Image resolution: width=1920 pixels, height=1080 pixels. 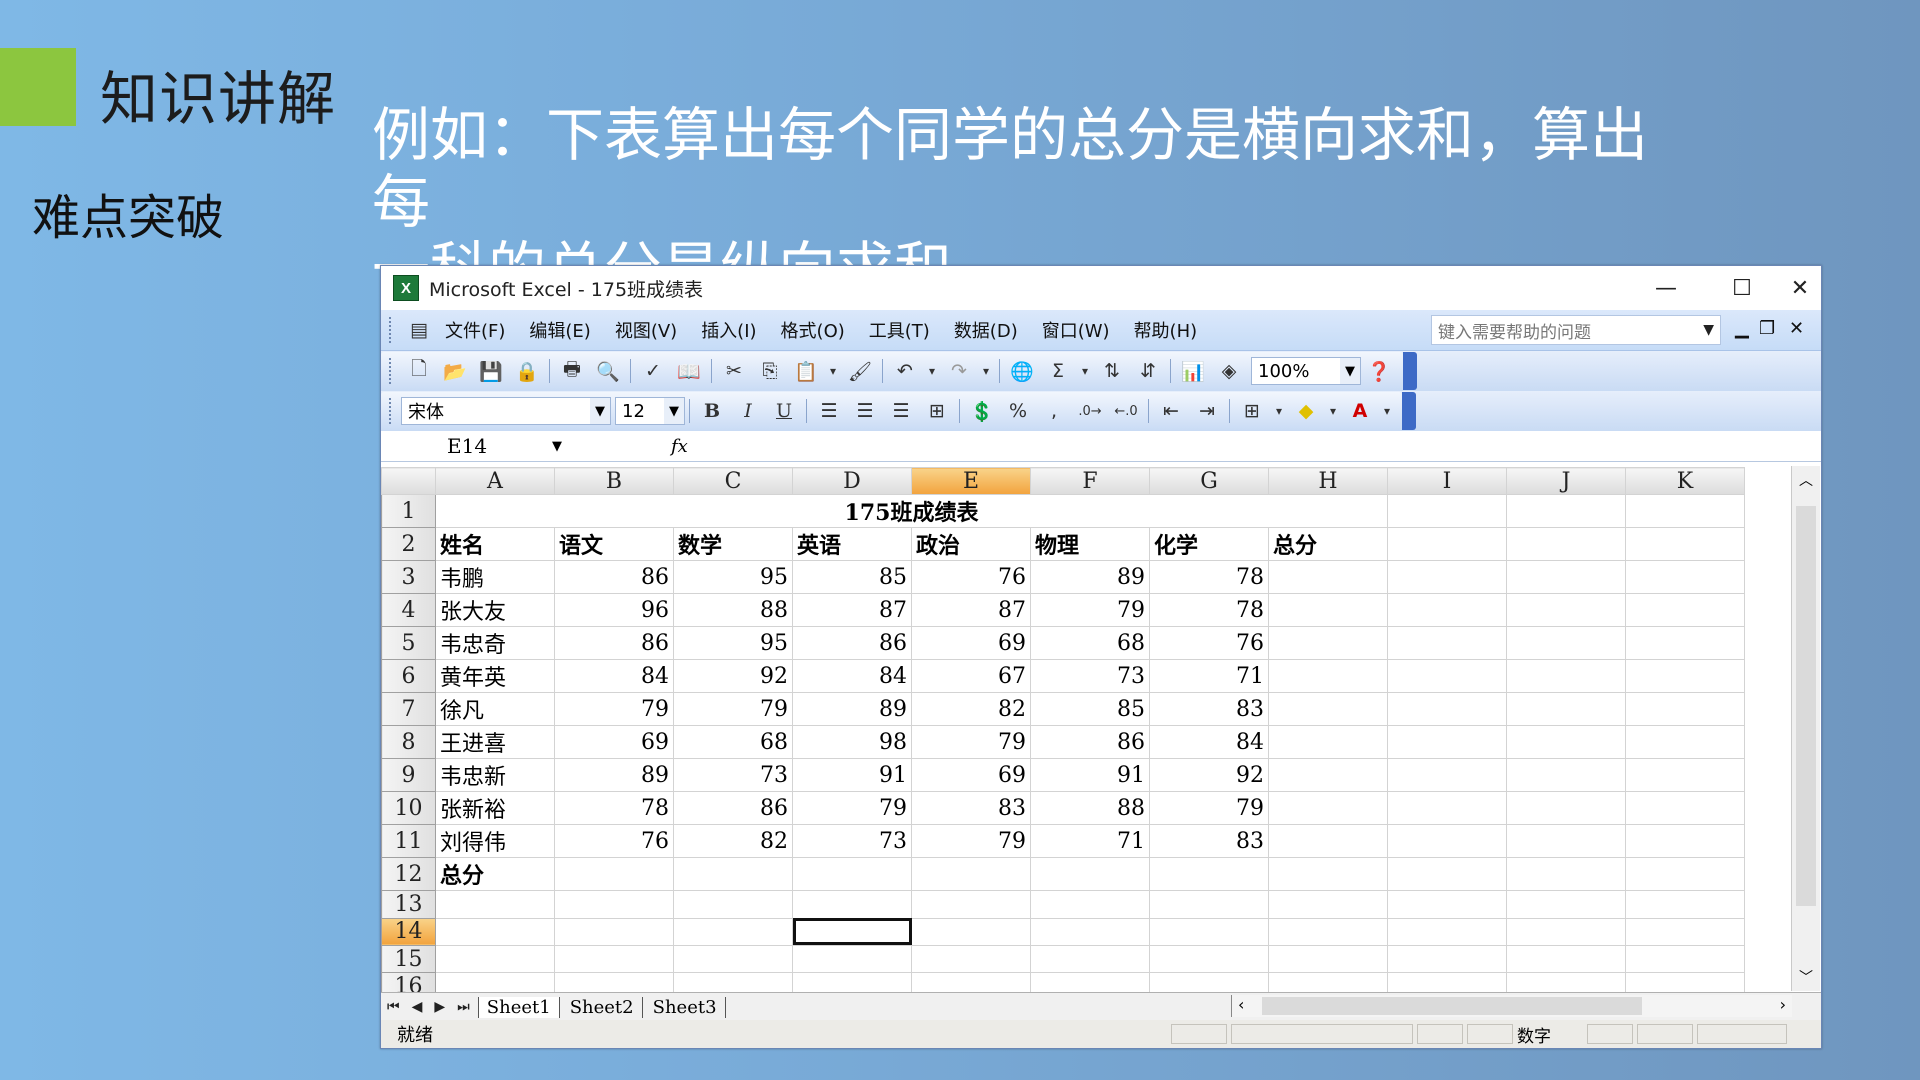 I want to click on name-box: E14 ▼, so click(x=474, y=446).